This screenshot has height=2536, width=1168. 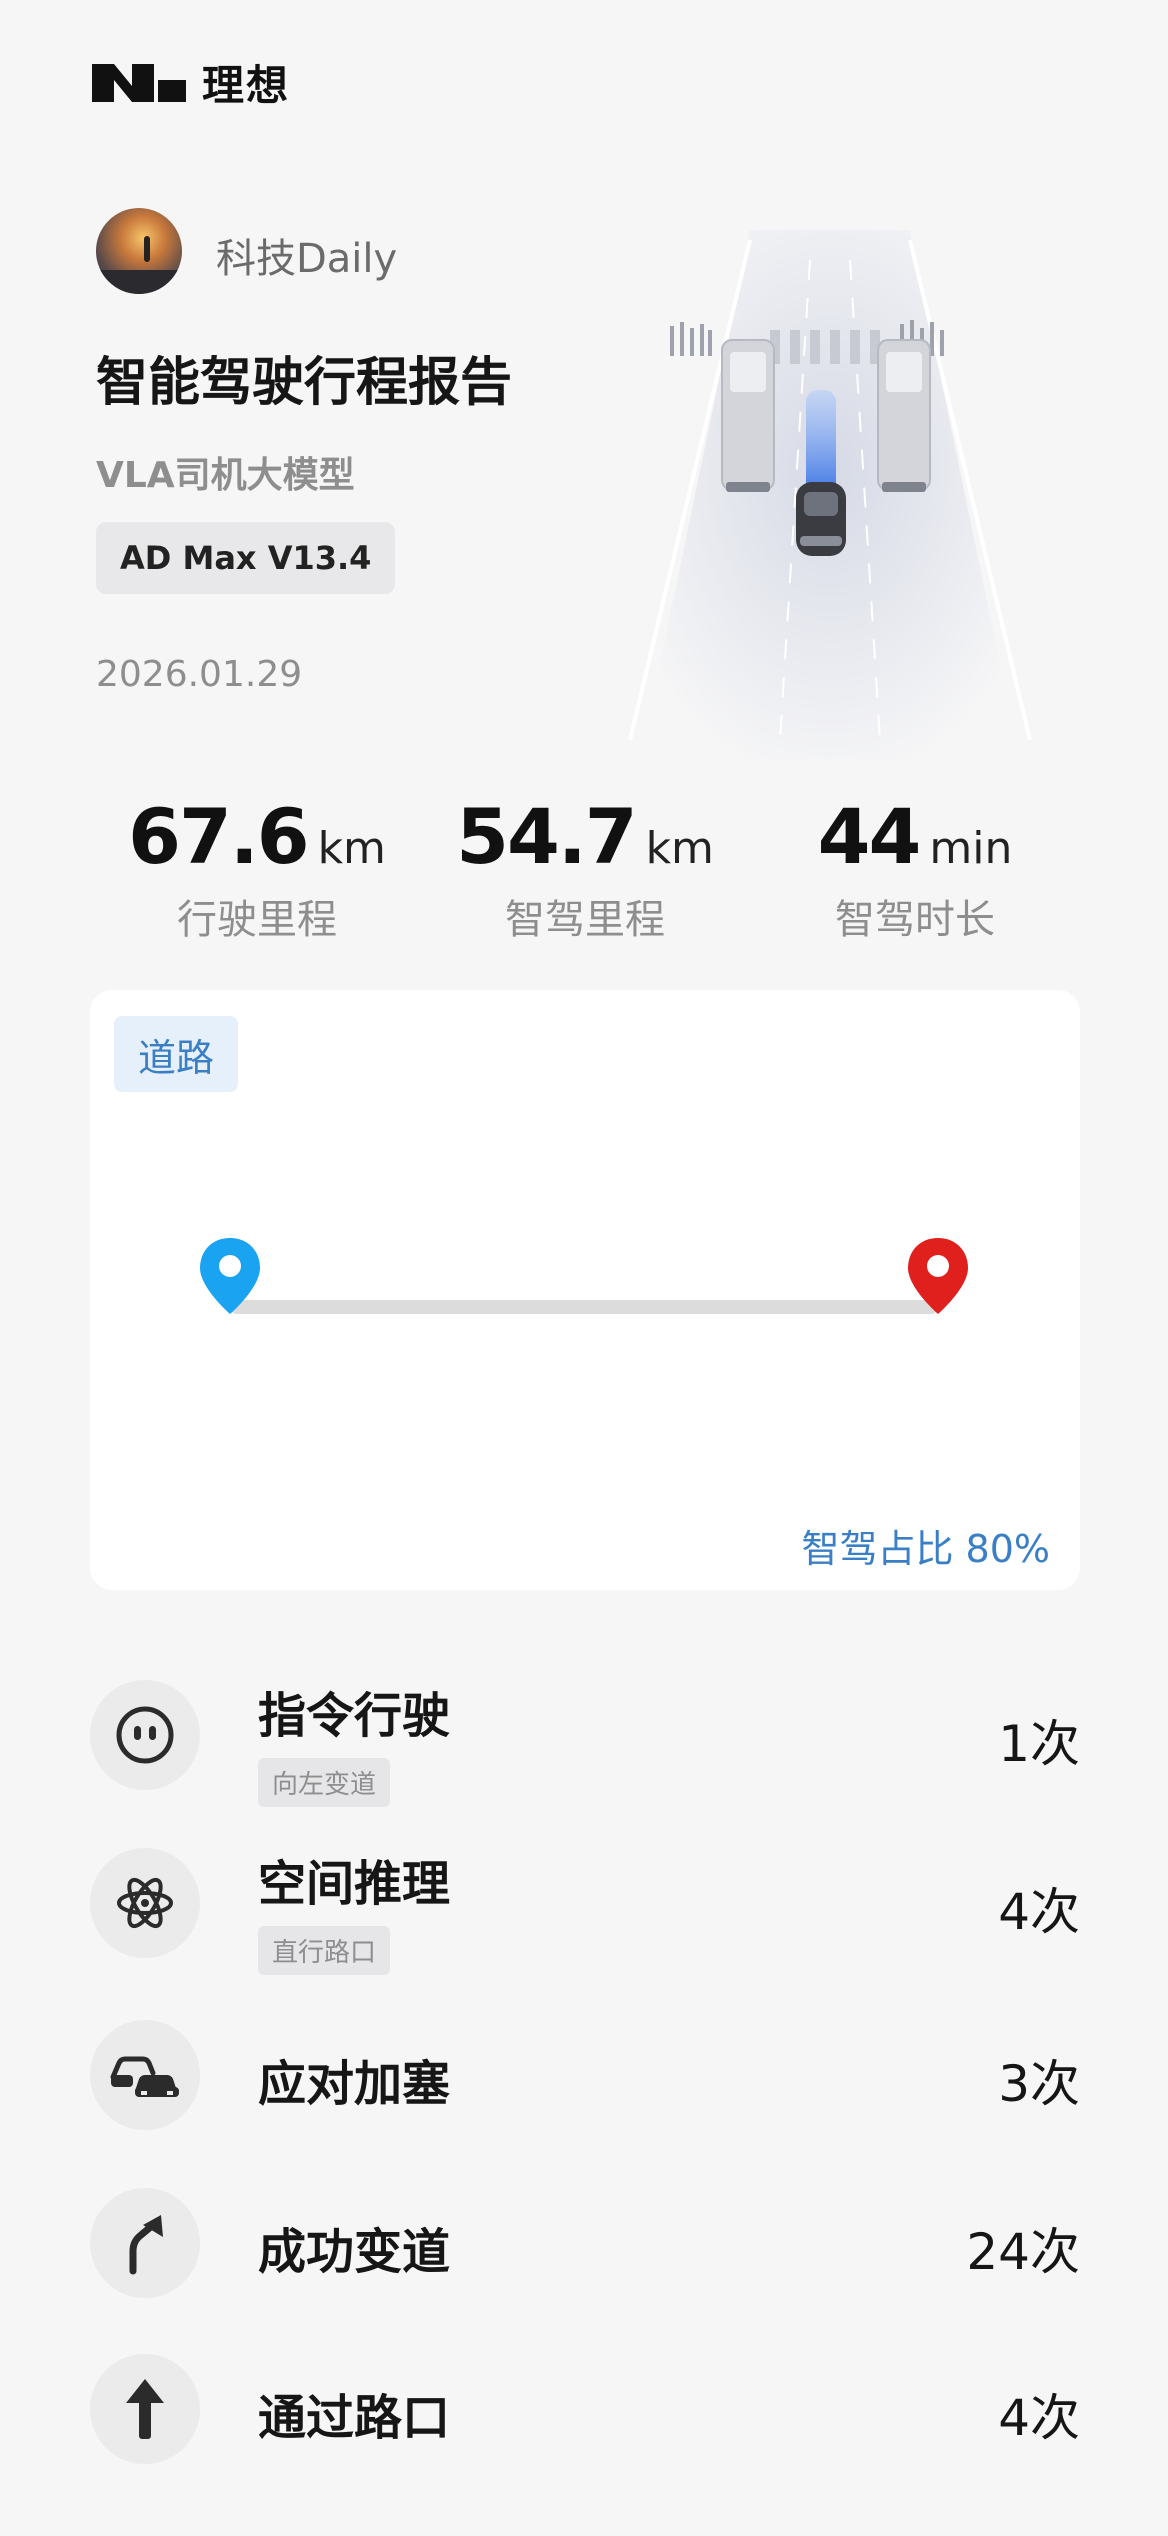 What do you see at coordinates (1039, 2084) in the screenshot?
I see `event-count: 3次` at bounding box center [1039, 2084].